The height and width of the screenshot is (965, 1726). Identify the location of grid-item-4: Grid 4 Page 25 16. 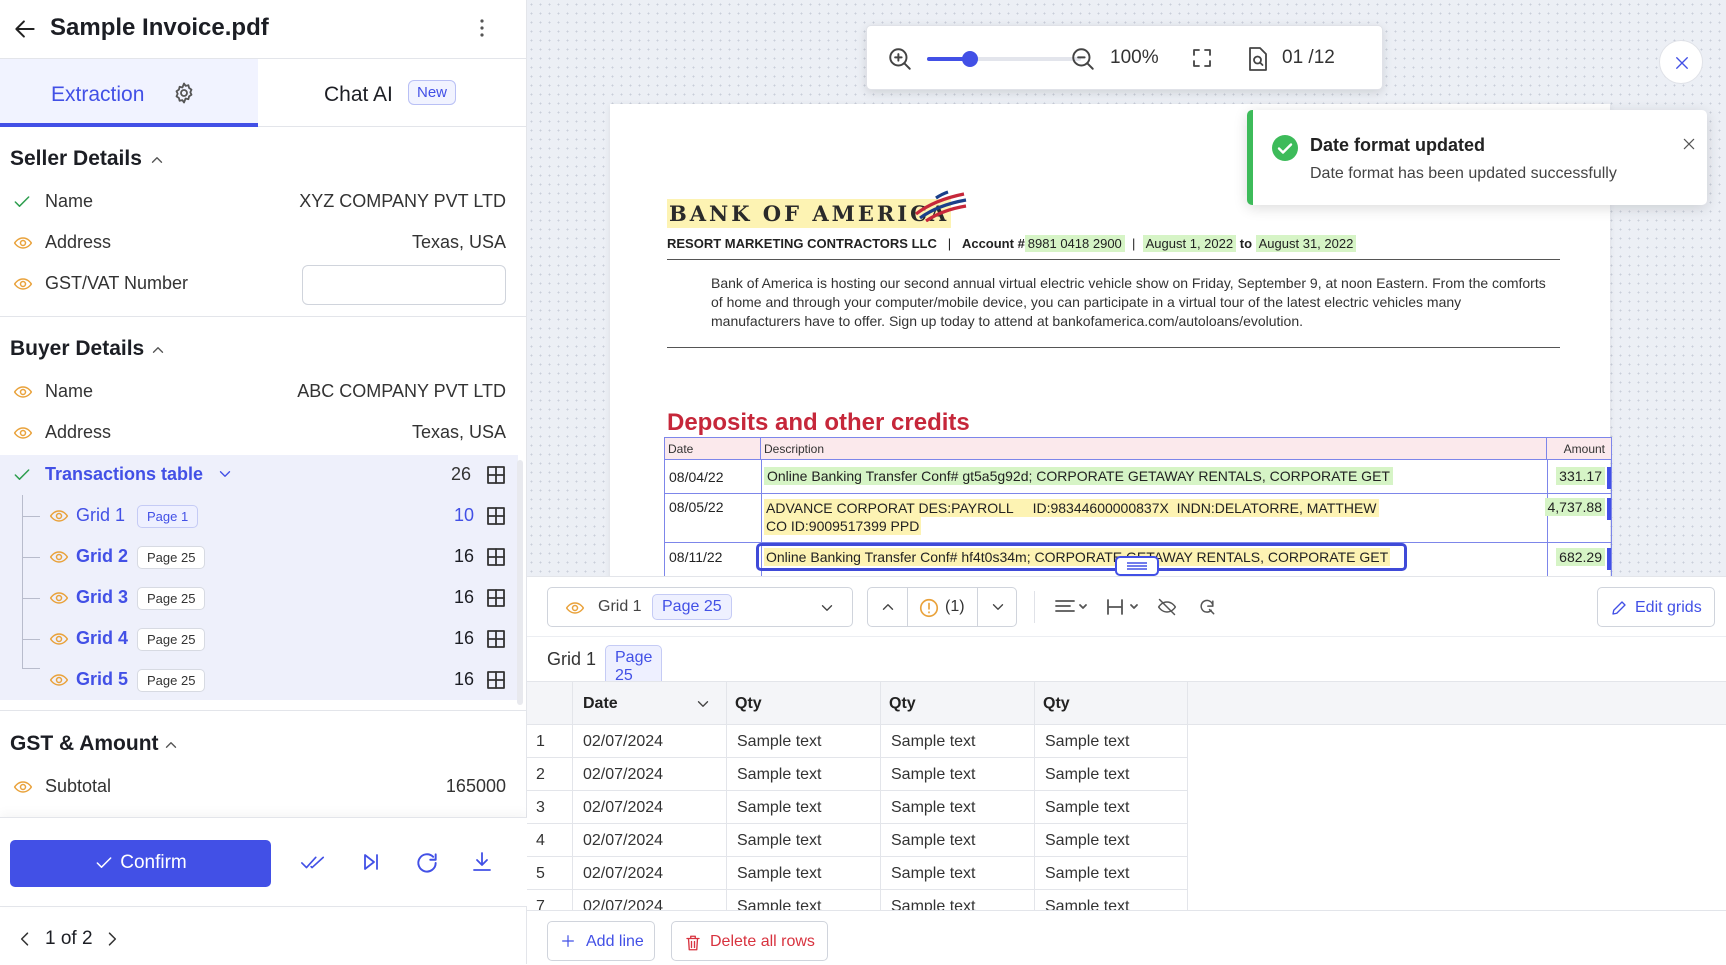
(259, 639).